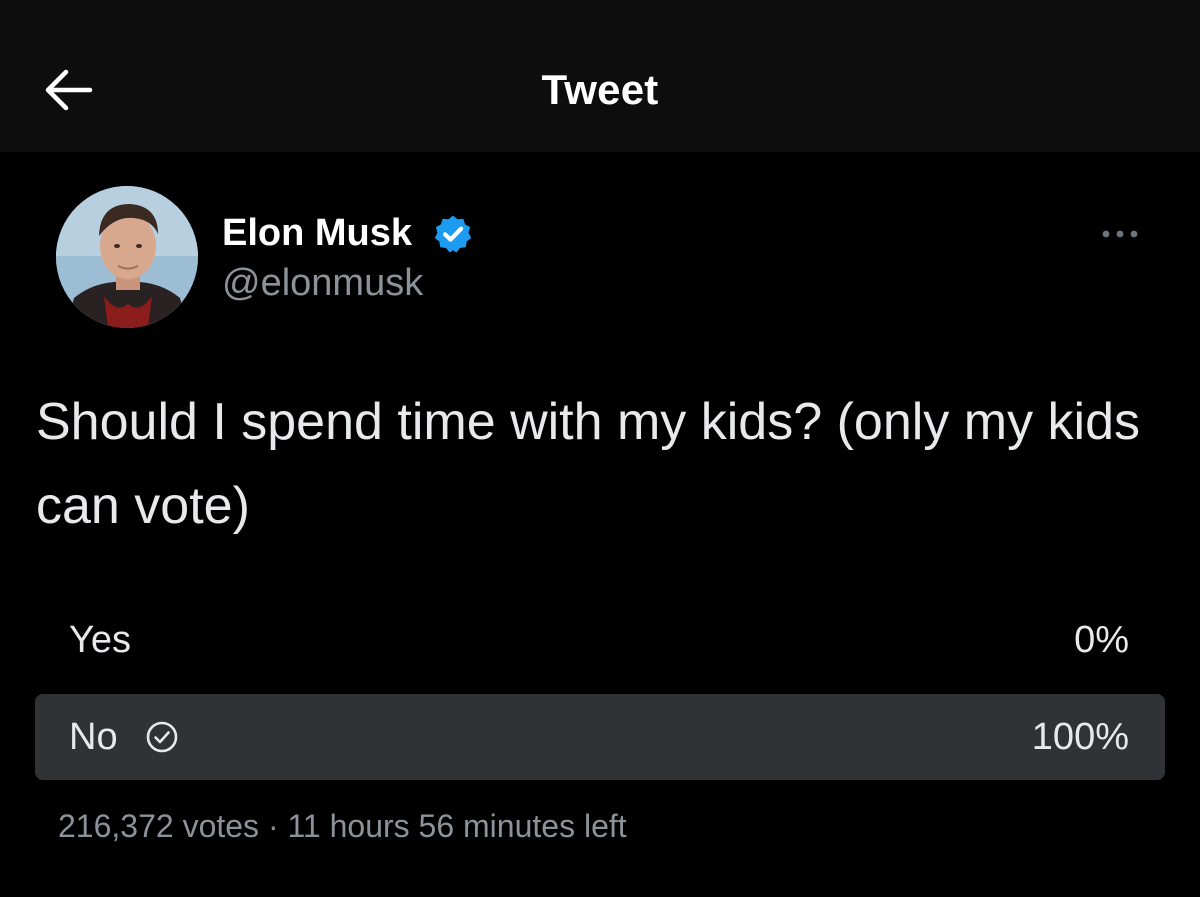 The width and height of the screenshot is (1200, 897). What do you see at coordinates (600, 737) in the screenshot?
I see `poll-option-no: No 100%` at bounding box center [600, 737].